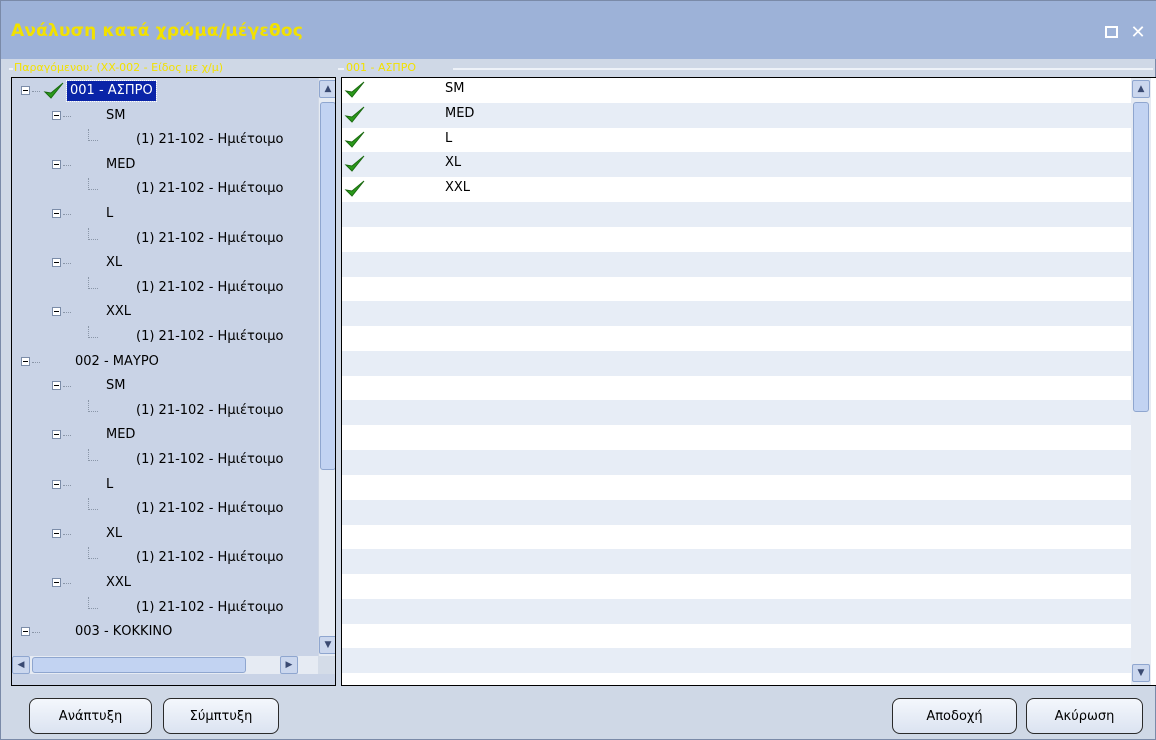  Describe the element at coordinates (1111, 32) in the screenshot. I see `maximize-icon` at that location.